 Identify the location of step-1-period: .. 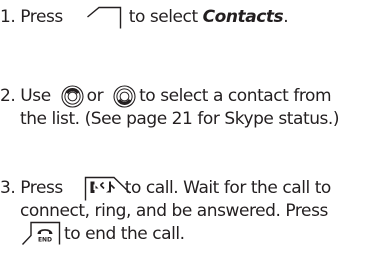
(286, 17).